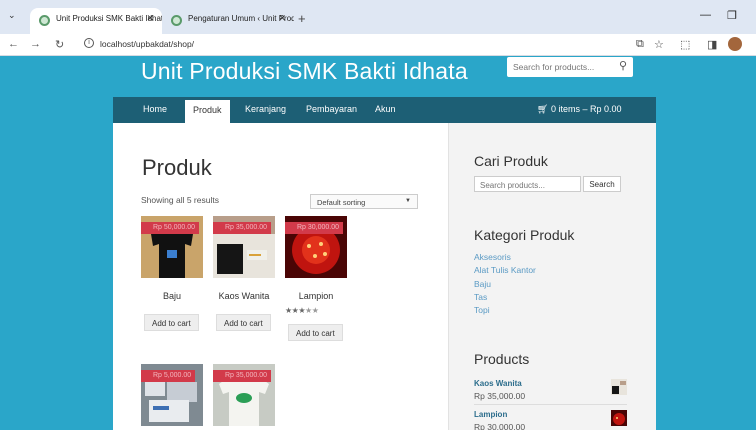 The image size is (756, 430). I want to click on translate-icon: ⧉, so click(640, 44).